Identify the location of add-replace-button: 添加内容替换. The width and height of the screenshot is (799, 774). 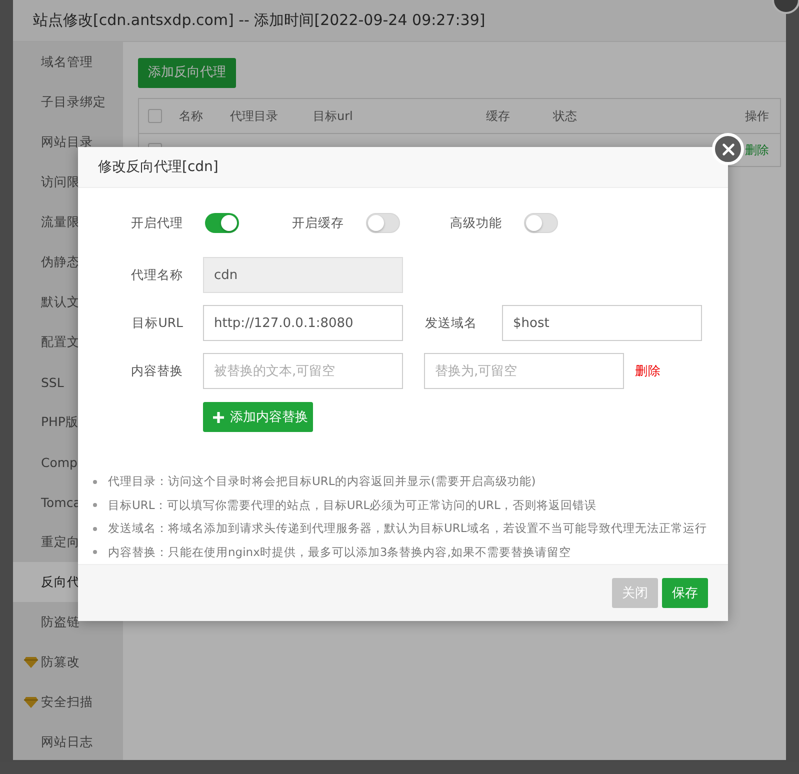
(258, 417).